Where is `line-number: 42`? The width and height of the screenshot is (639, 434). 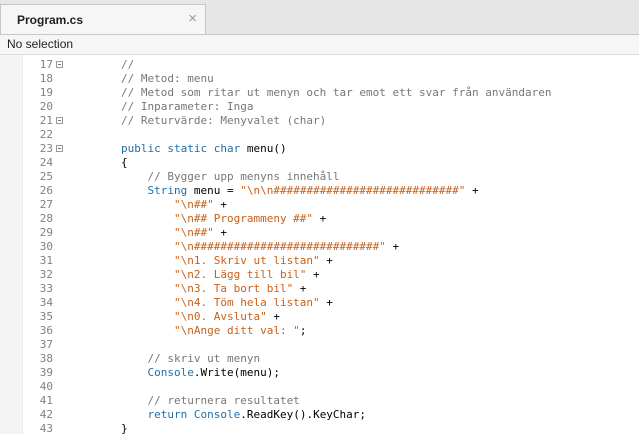
line-number: 42 is located at coordinates (46, 414).